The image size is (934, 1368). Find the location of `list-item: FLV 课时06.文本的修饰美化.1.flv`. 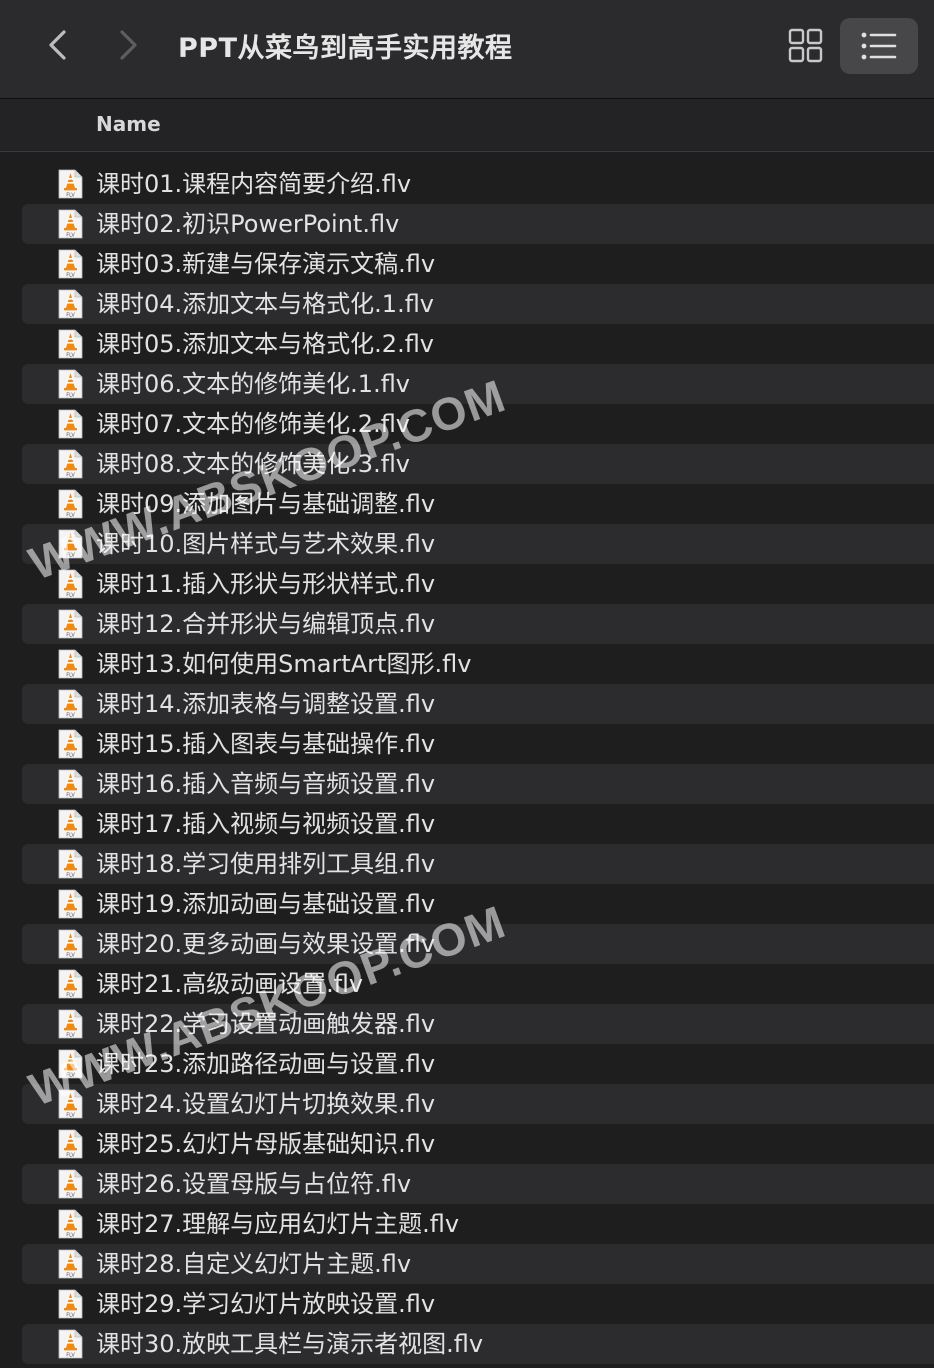

list-item: FLV 课时06.文本的修饰美化.1.flv is located at coordinates (467, 384).